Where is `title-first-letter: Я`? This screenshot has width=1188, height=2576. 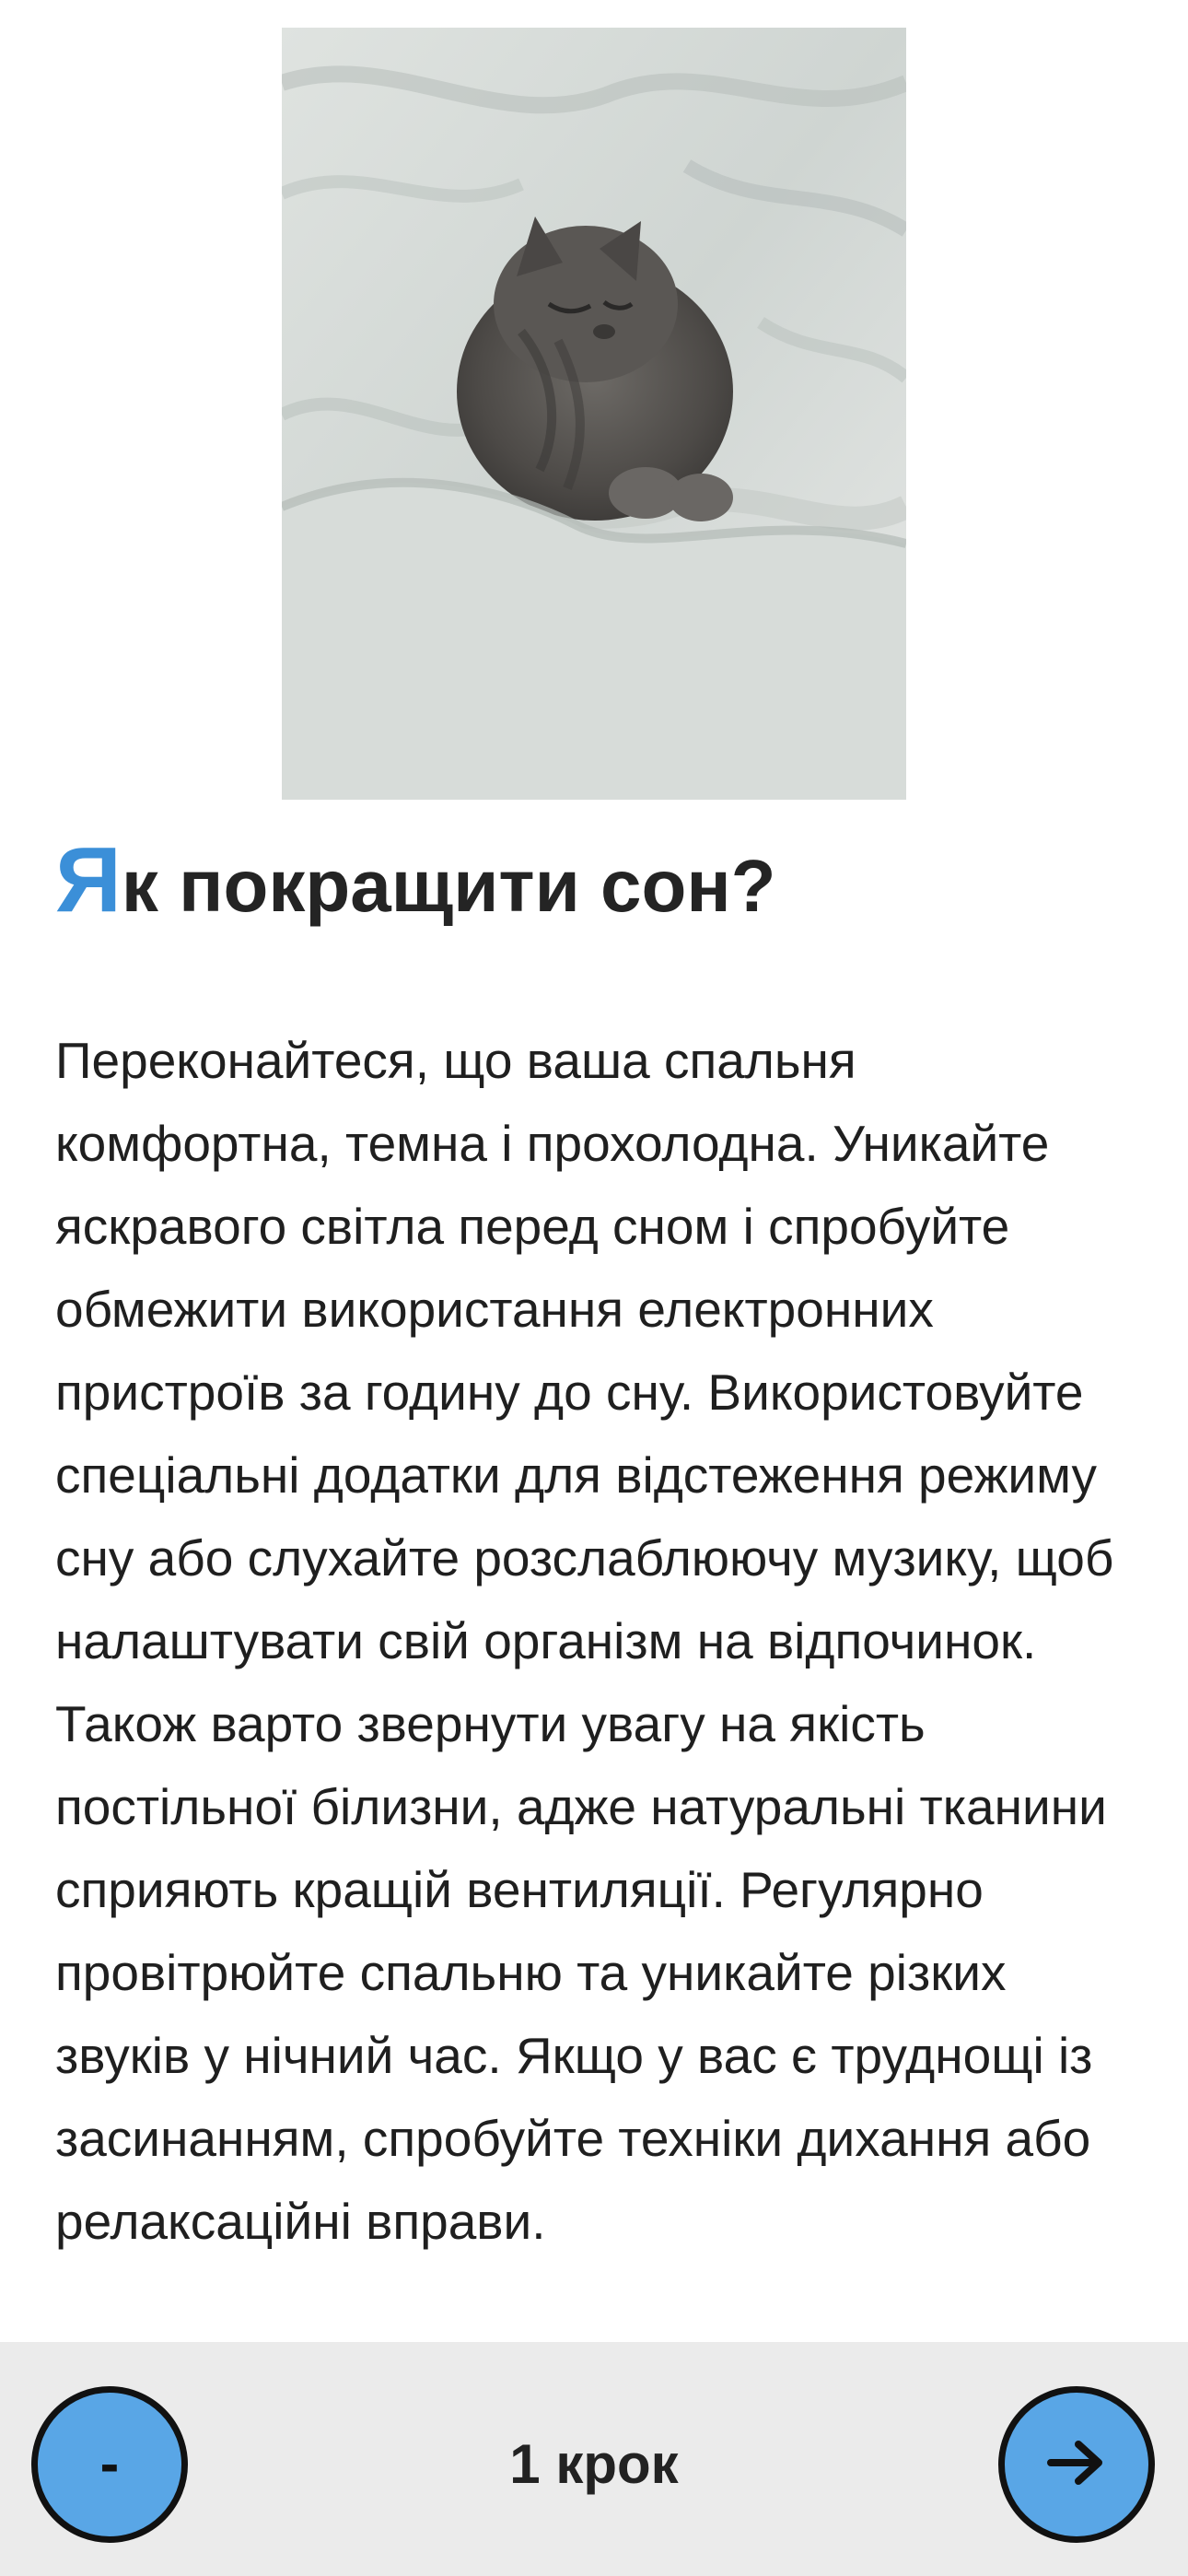
title-first-letter: Я is located at coordinates (88, 879).